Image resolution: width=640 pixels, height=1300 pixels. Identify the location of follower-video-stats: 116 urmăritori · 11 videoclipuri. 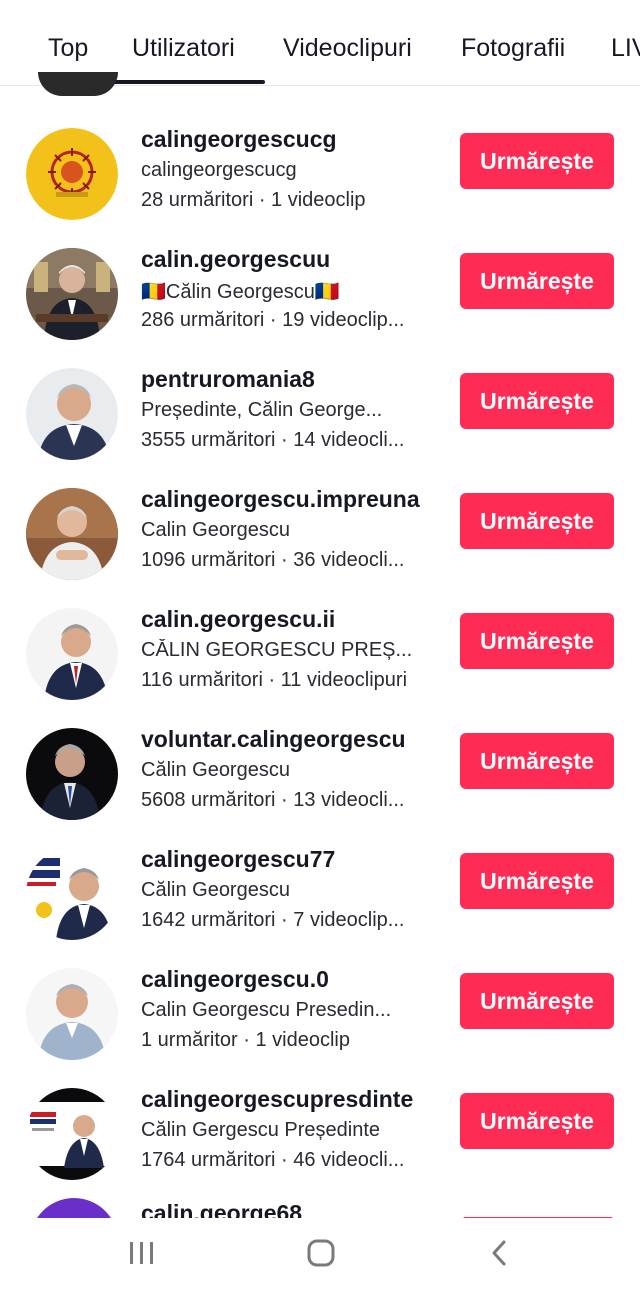
(274, 680).